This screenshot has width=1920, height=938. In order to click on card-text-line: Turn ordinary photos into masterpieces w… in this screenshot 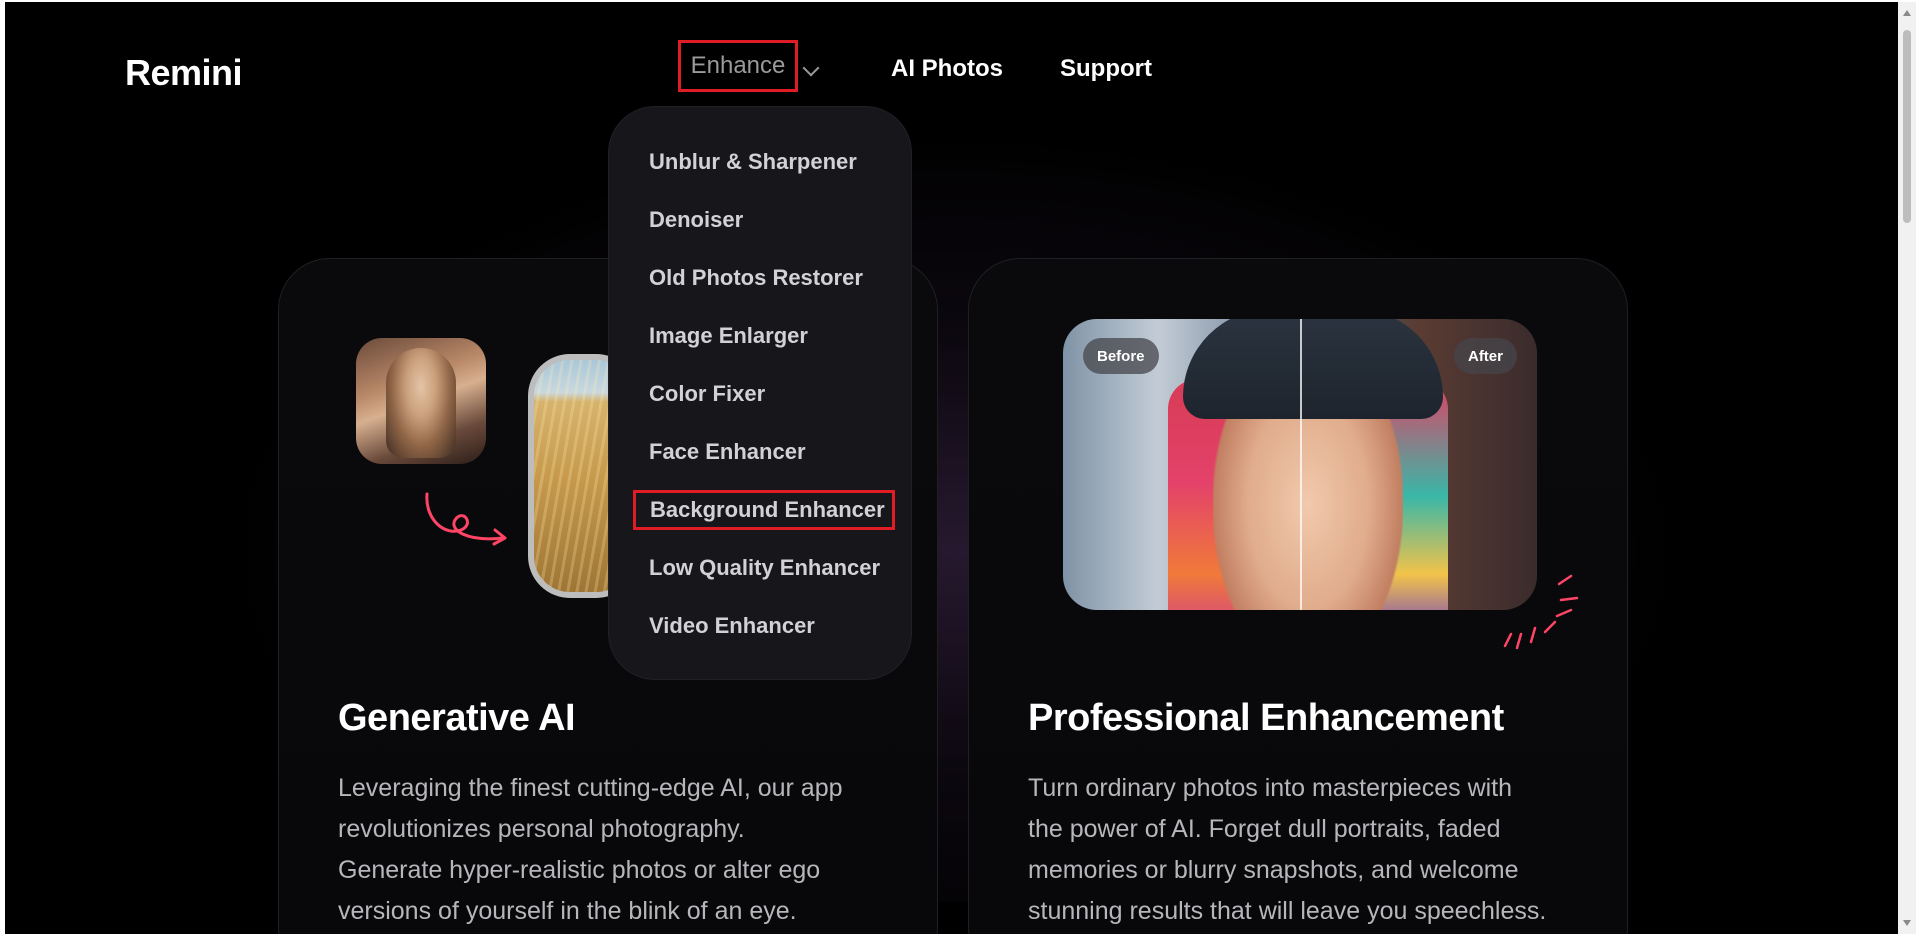, I will do `click(1270, 788)`.